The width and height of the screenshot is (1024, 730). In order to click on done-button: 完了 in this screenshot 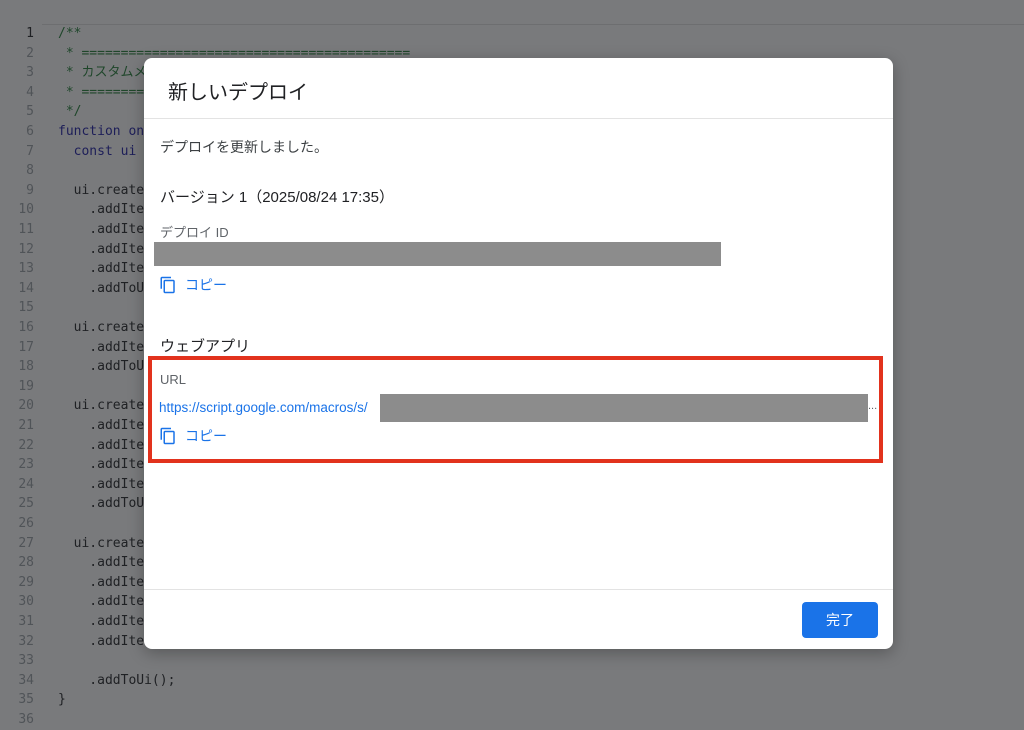, I will do `click(840, 620)`.